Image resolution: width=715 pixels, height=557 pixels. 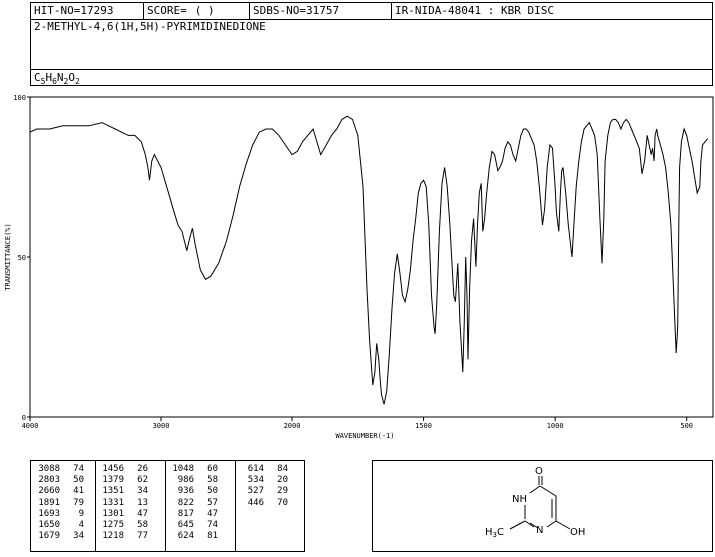 I want to click on peak-row: 446 70, so click(x=262, y=503).